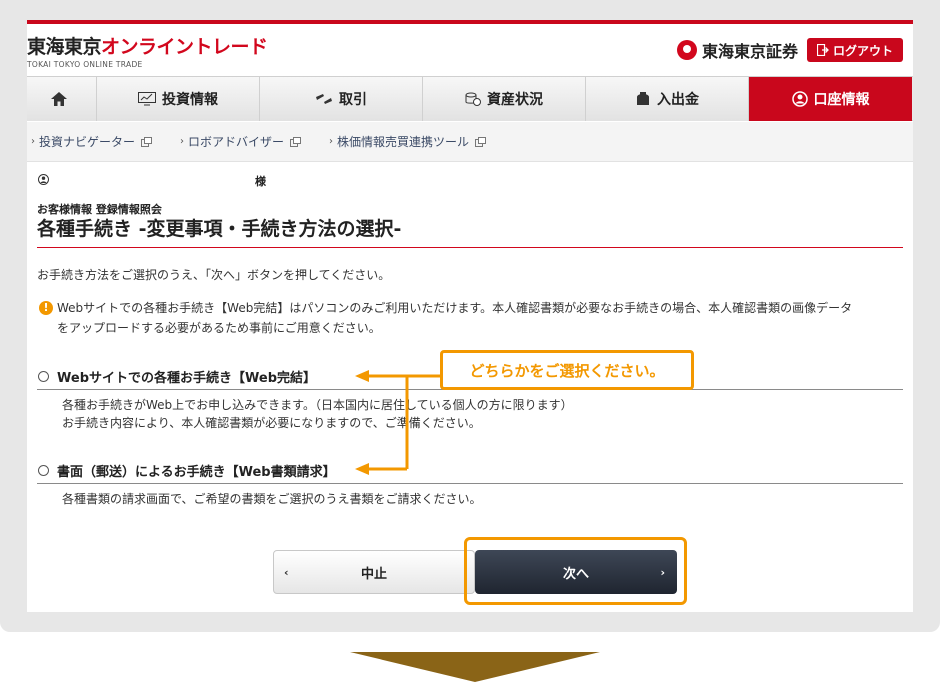  I want to click on brand-mark-icon, so click(686, 50).